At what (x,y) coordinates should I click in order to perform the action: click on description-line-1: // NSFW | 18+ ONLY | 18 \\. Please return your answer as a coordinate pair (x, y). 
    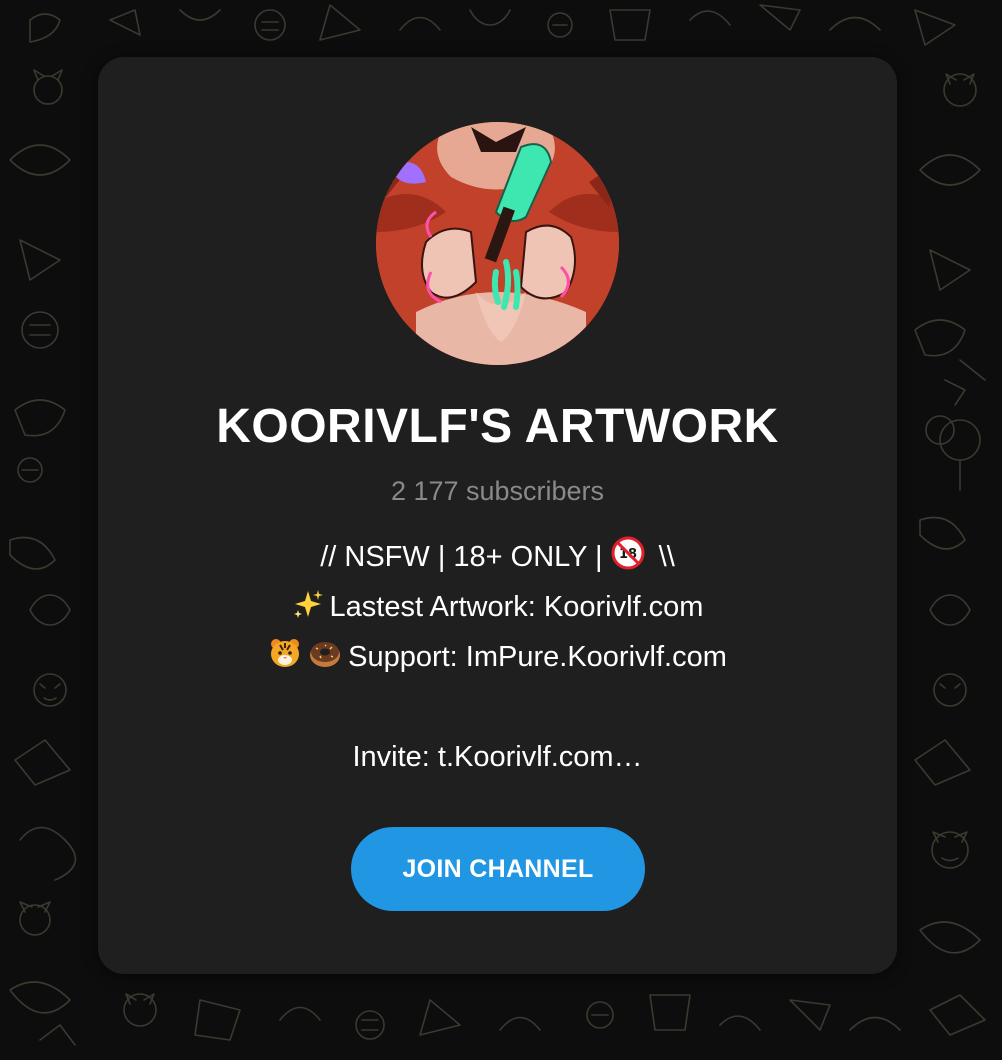
    Looking at the image, I should click on (497, 557).